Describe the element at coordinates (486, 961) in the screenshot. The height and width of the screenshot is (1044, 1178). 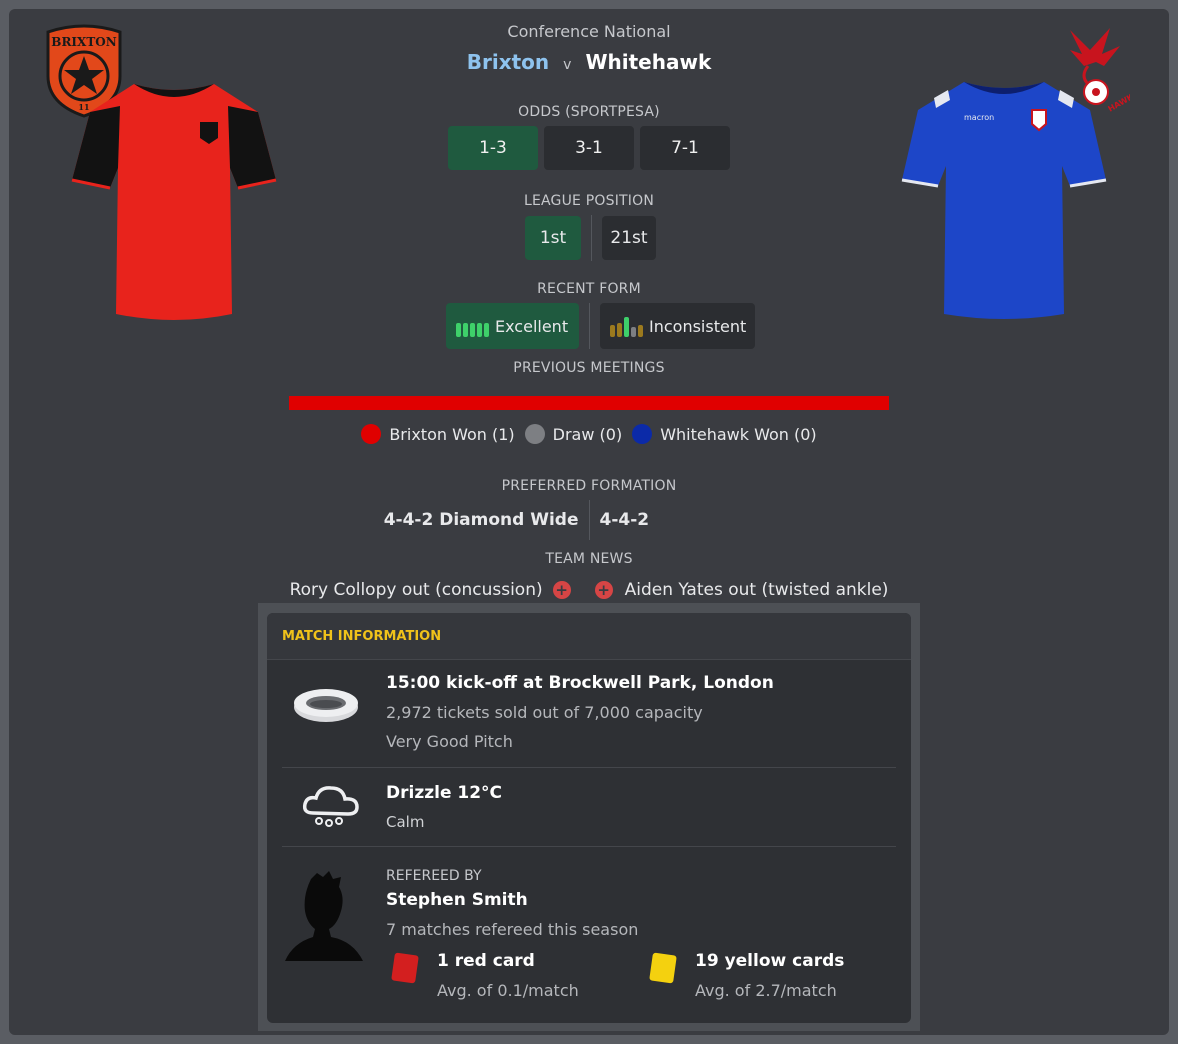
I see `red-cards-count: 1 red card` at that location.